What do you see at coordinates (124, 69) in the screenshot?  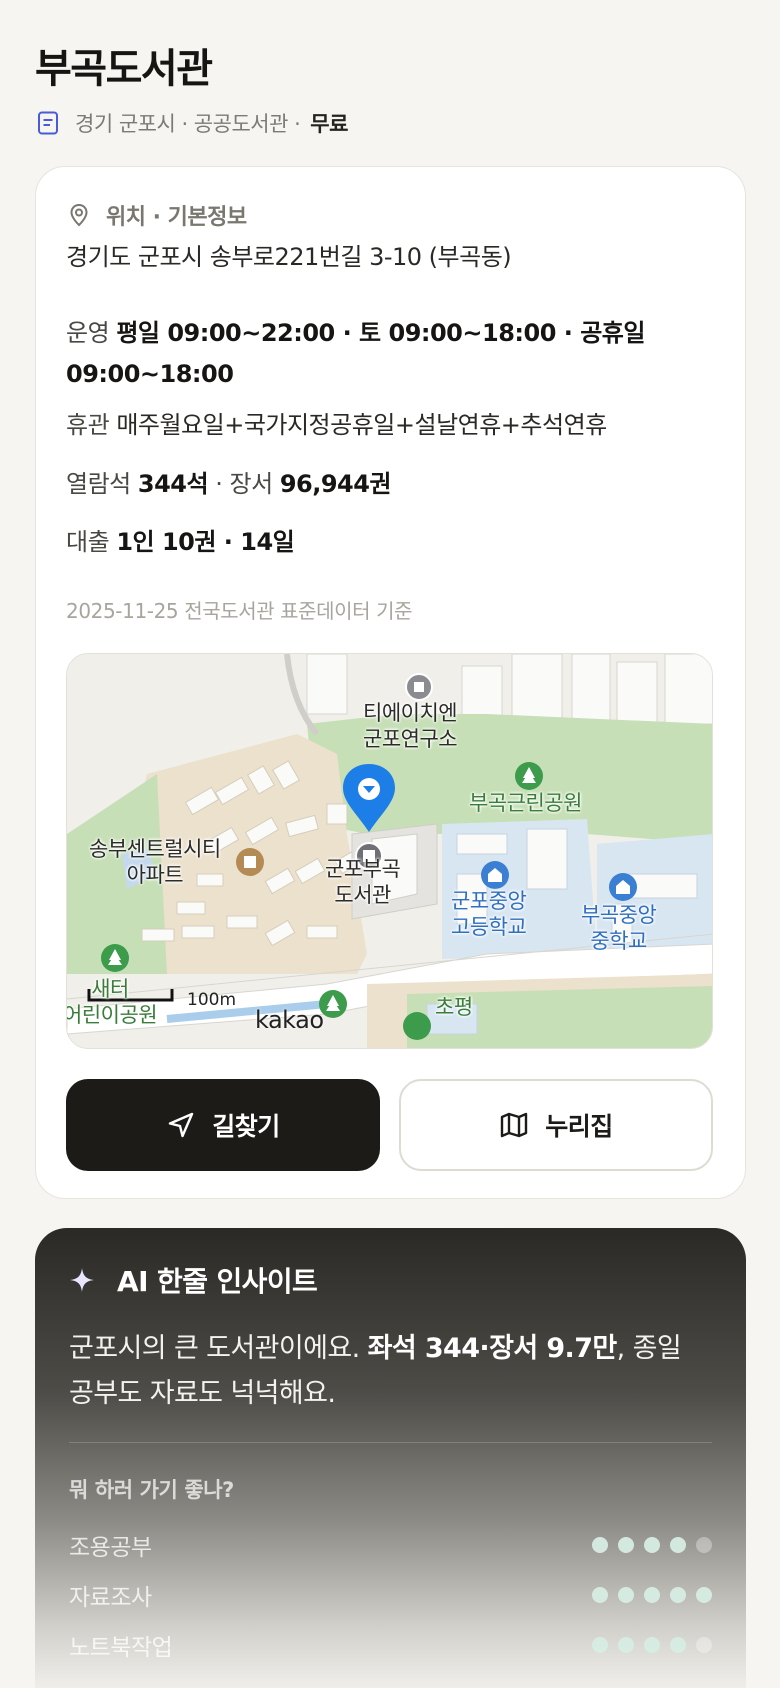 I see `page-title: 부곡도서관` at bounding box center [124, 69].